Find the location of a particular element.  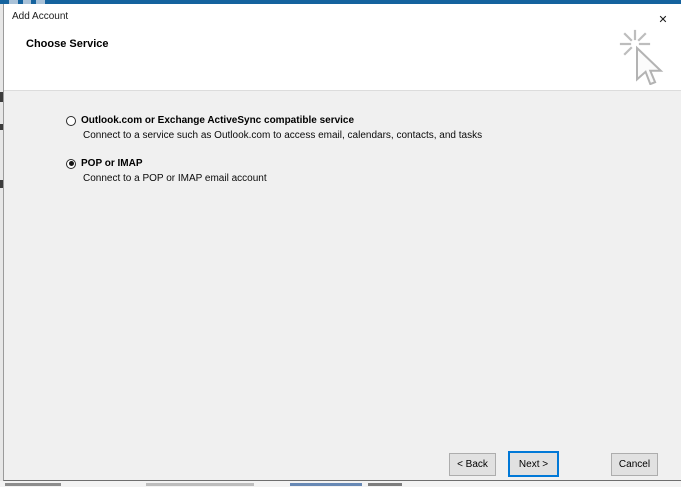

window-title: Add Account is located at coordinates (40, 16).